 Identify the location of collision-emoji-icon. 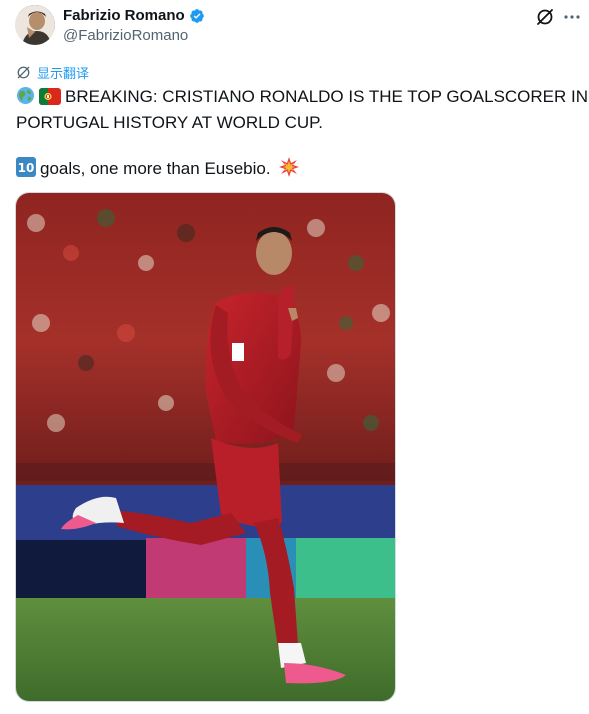
(289, 170).